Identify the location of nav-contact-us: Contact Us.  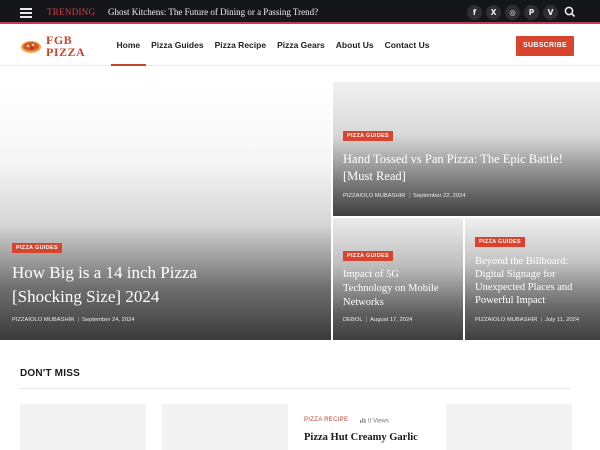
(407, 46).